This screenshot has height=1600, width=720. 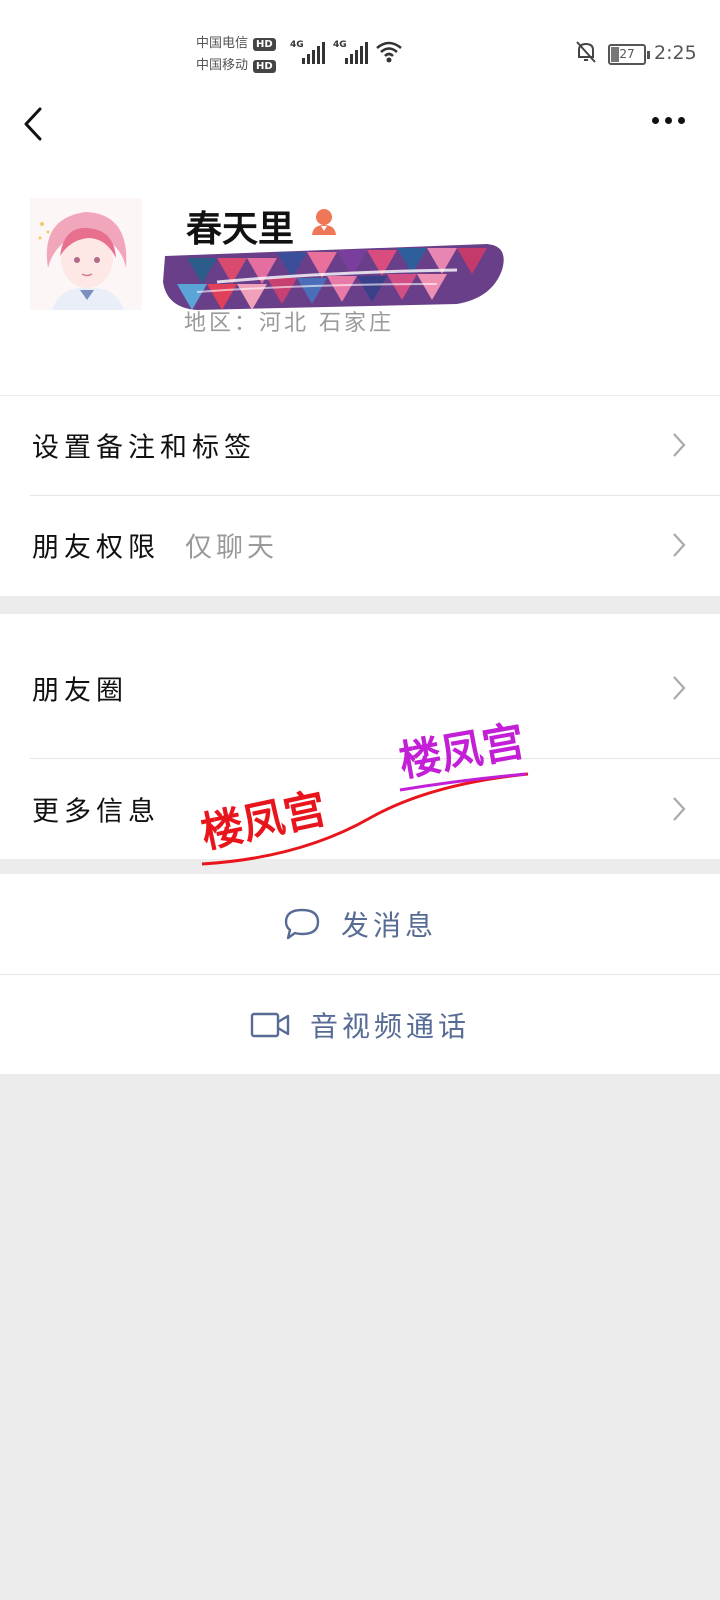 What do you see at coordinates (360, 545) in the screenshot?
I see `friend-permission-row: 朋友权限 仅聊天` at bounding box center [360, 545].